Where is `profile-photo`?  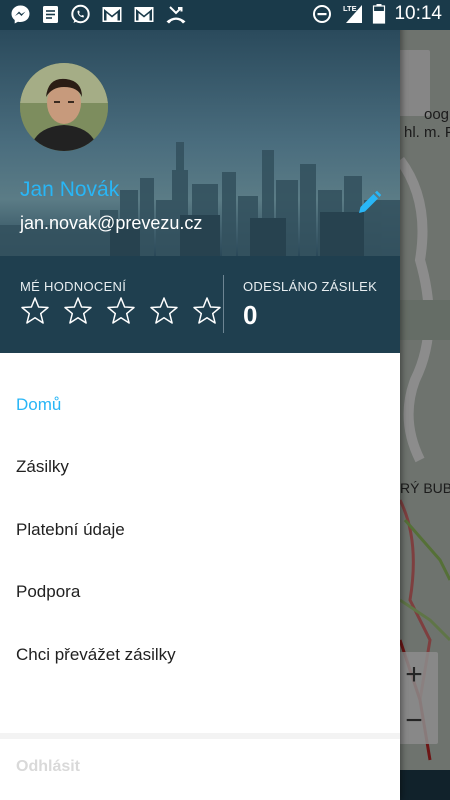 profile-photo is located at coordinates (64, 107).